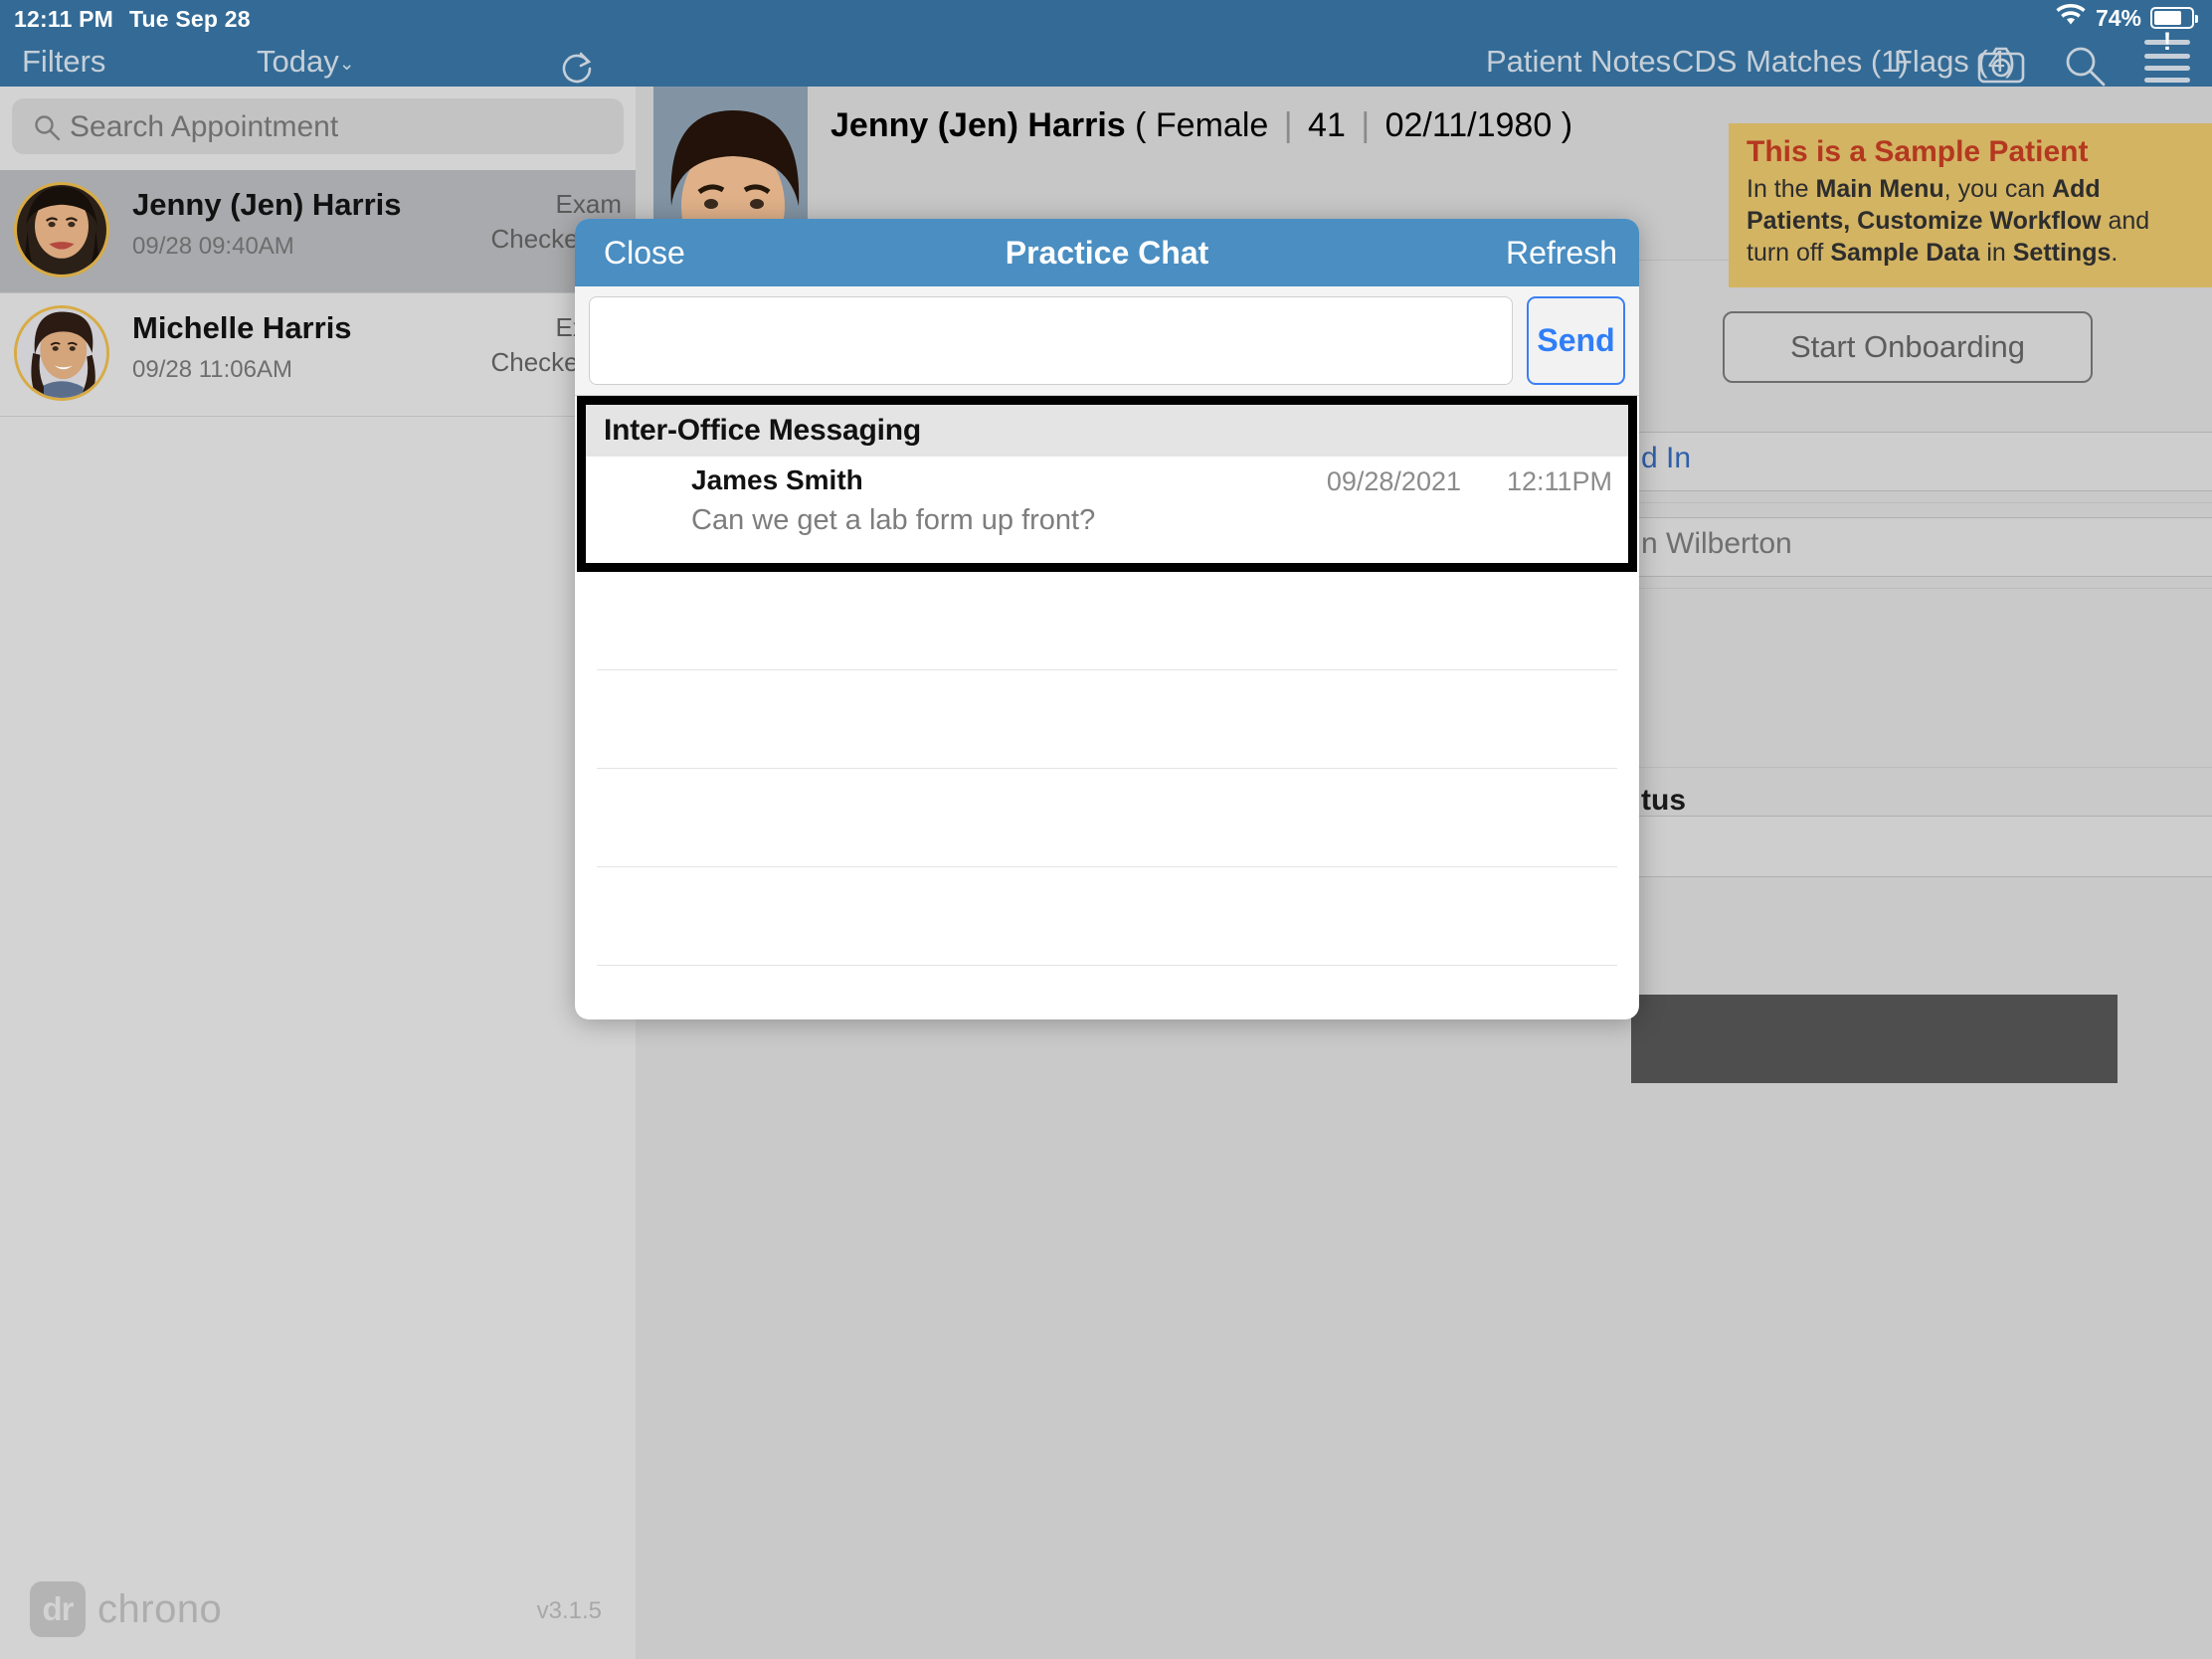 Image resolution: width=2212 pixels, height=1659 pixels. Describe the element at coordinates (1561, 253) in the screenshot. I see `refresh-button: Refresh` at that location.